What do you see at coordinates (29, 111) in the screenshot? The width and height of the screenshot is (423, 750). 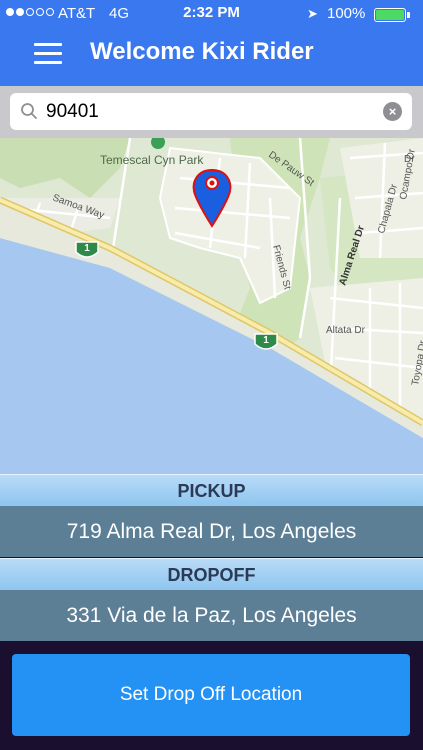 I see `search-icon` at bounding box center [29, 111].